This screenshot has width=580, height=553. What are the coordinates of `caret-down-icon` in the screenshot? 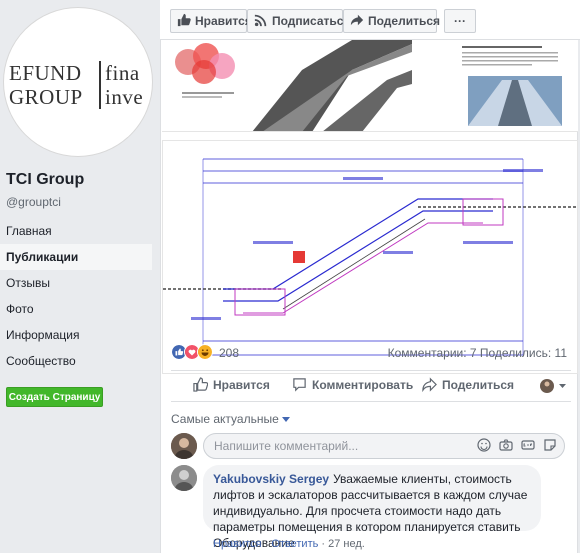 It's located at (285, 420).